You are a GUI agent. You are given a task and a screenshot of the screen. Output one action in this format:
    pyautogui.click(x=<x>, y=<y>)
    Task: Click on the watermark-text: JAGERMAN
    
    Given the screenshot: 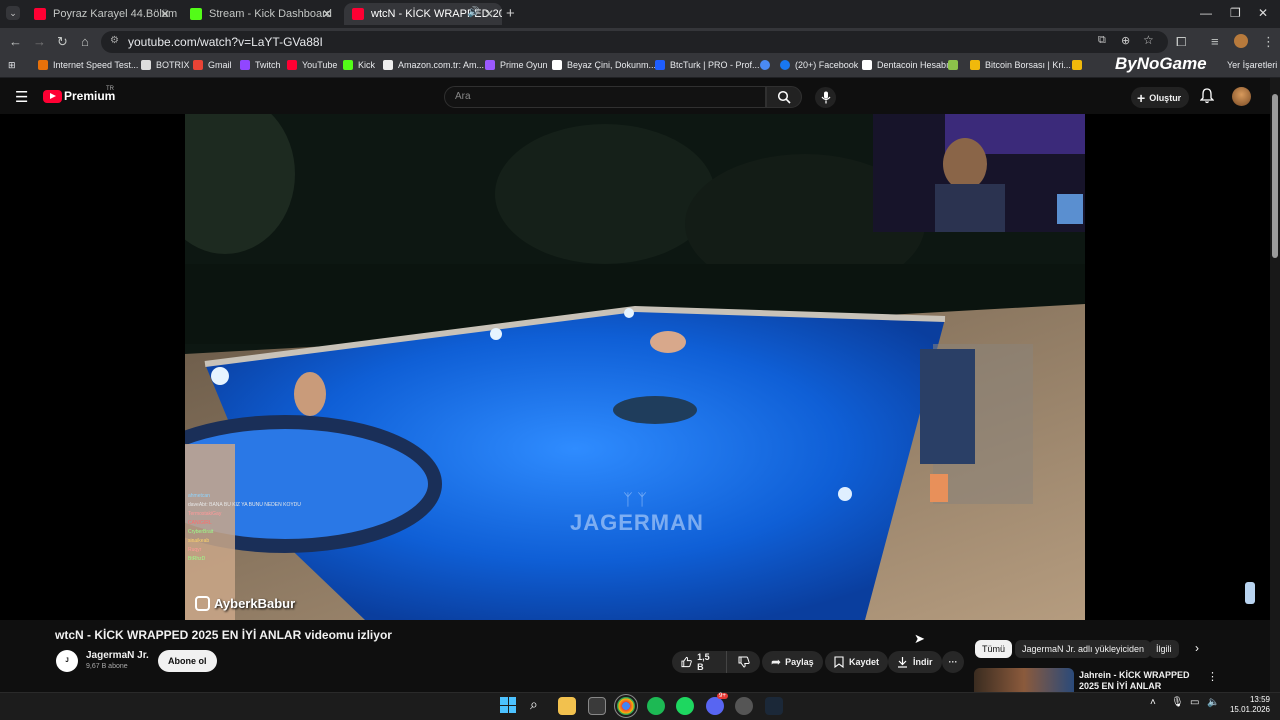 What is the action you would take?
    pyautogui.click(x=637, y=522)
    